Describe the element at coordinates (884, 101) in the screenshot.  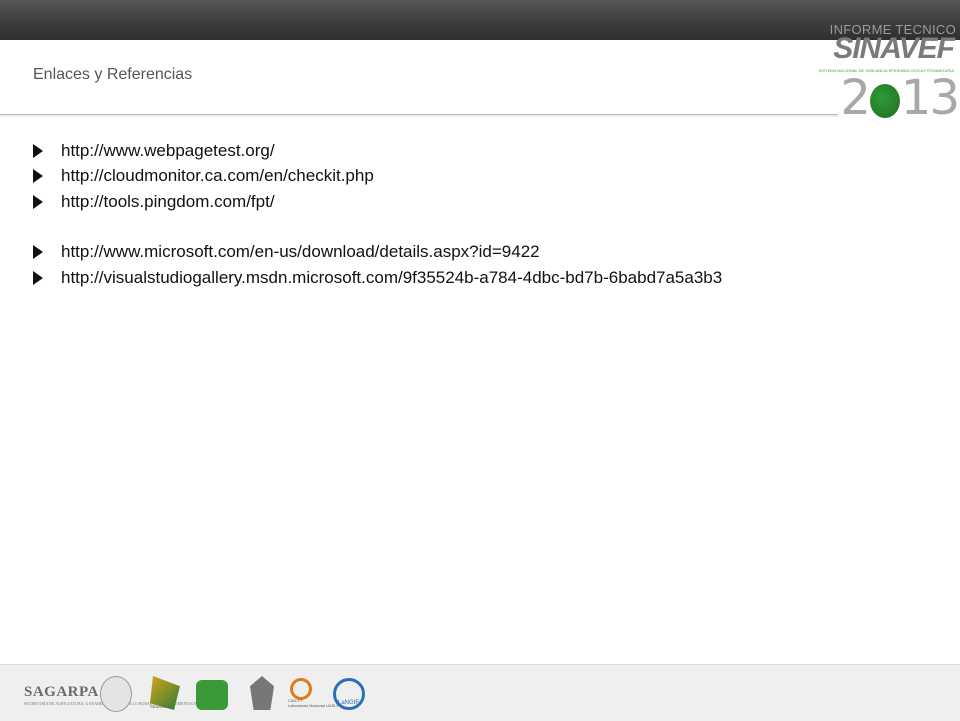
I see `logo-runner-icon` at that location.